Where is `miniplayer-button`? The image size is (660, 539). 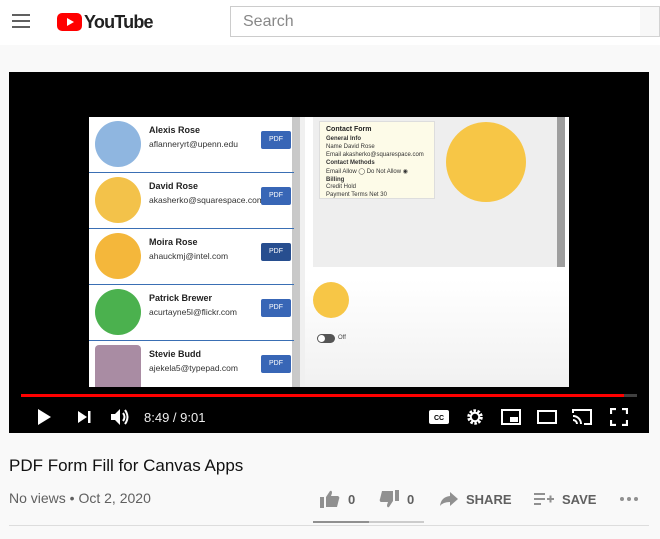 miniplayer-button is located at coordinates (511, 417).